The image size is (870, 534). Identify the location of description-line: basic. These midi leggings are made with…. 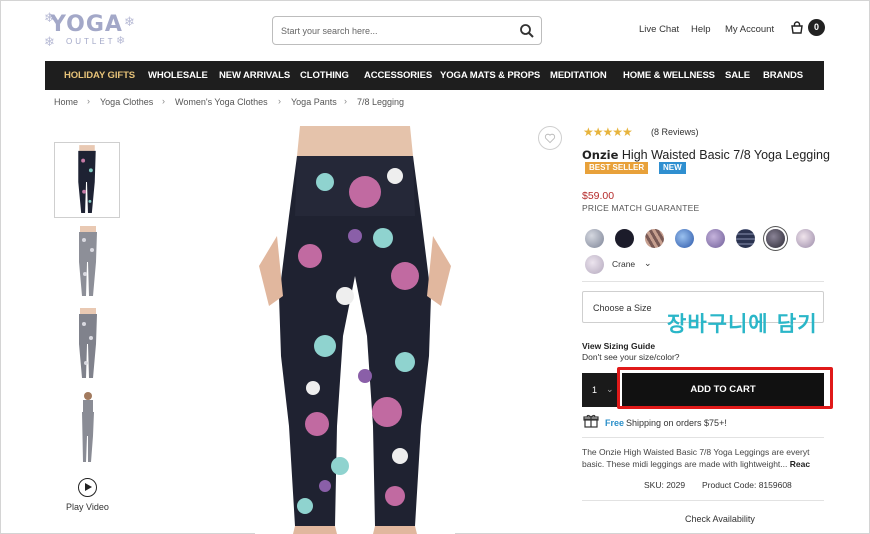
(685, 464).